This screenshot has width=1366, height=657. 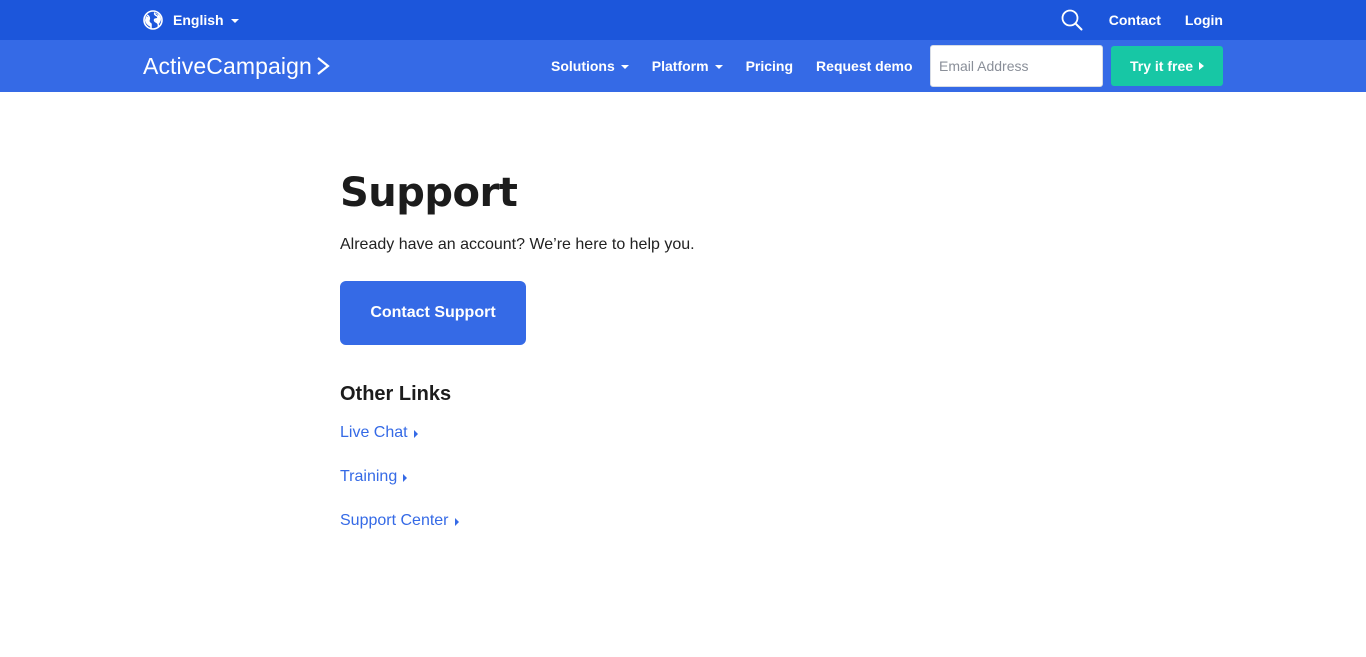 What do you see at coordinates (583, 66) in the screenshot?
I see `nav-solutions-label: Solutions` at bounding box center [583, 66].